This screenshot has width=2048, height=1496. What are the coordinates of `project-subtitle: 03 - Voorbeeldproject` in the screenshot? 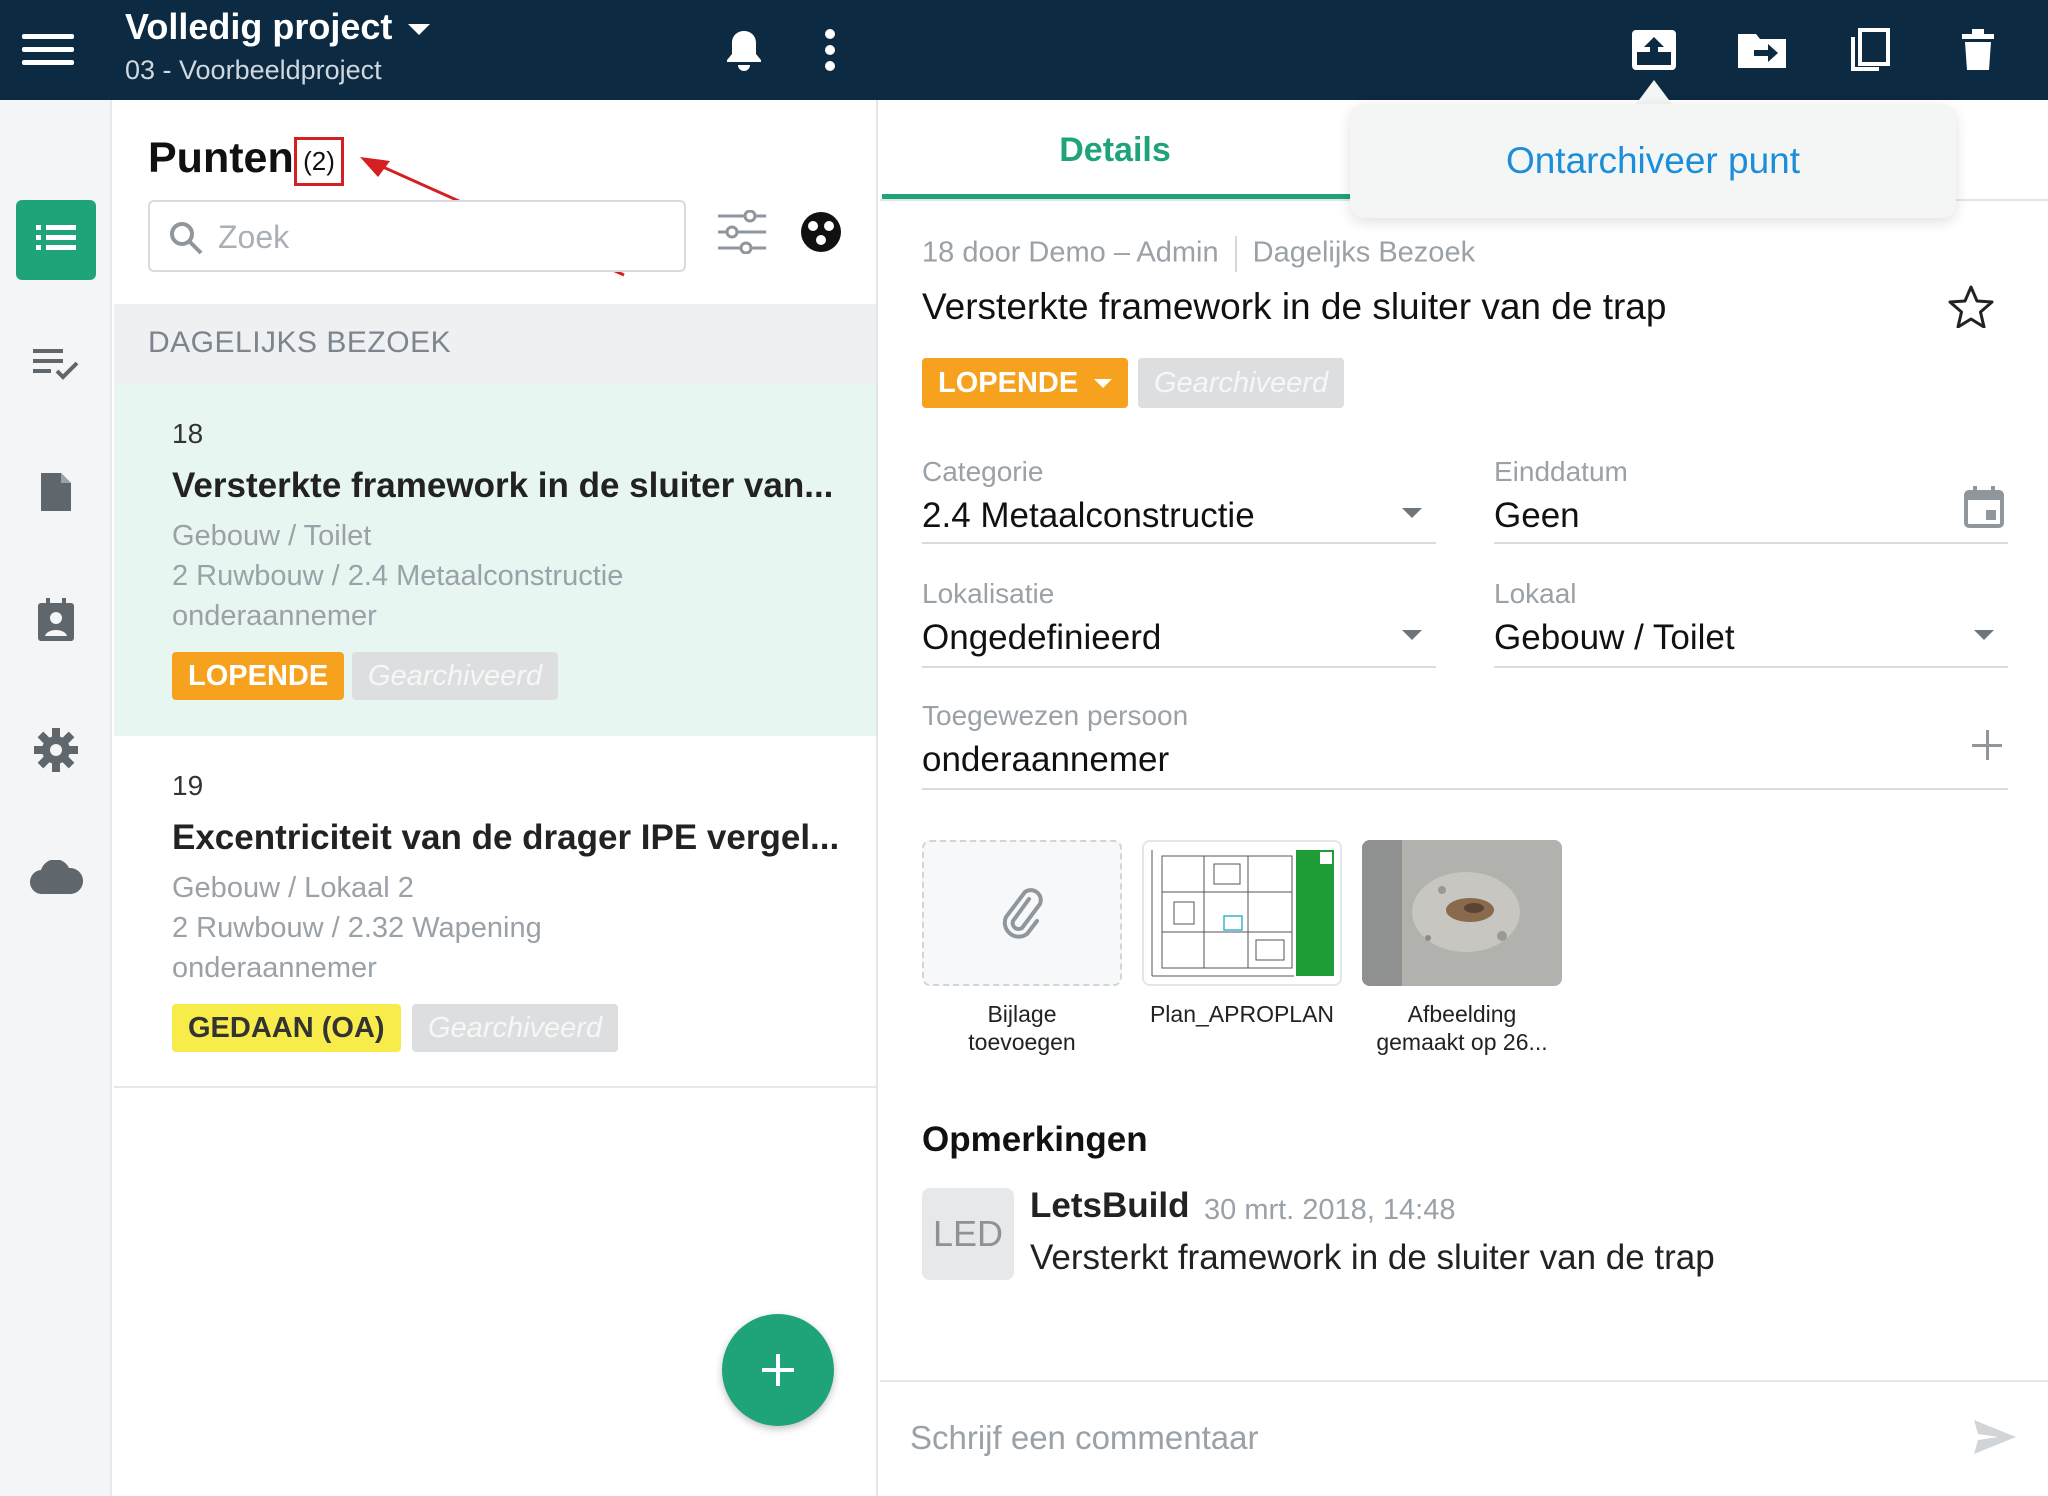 It's located at (253, 70).